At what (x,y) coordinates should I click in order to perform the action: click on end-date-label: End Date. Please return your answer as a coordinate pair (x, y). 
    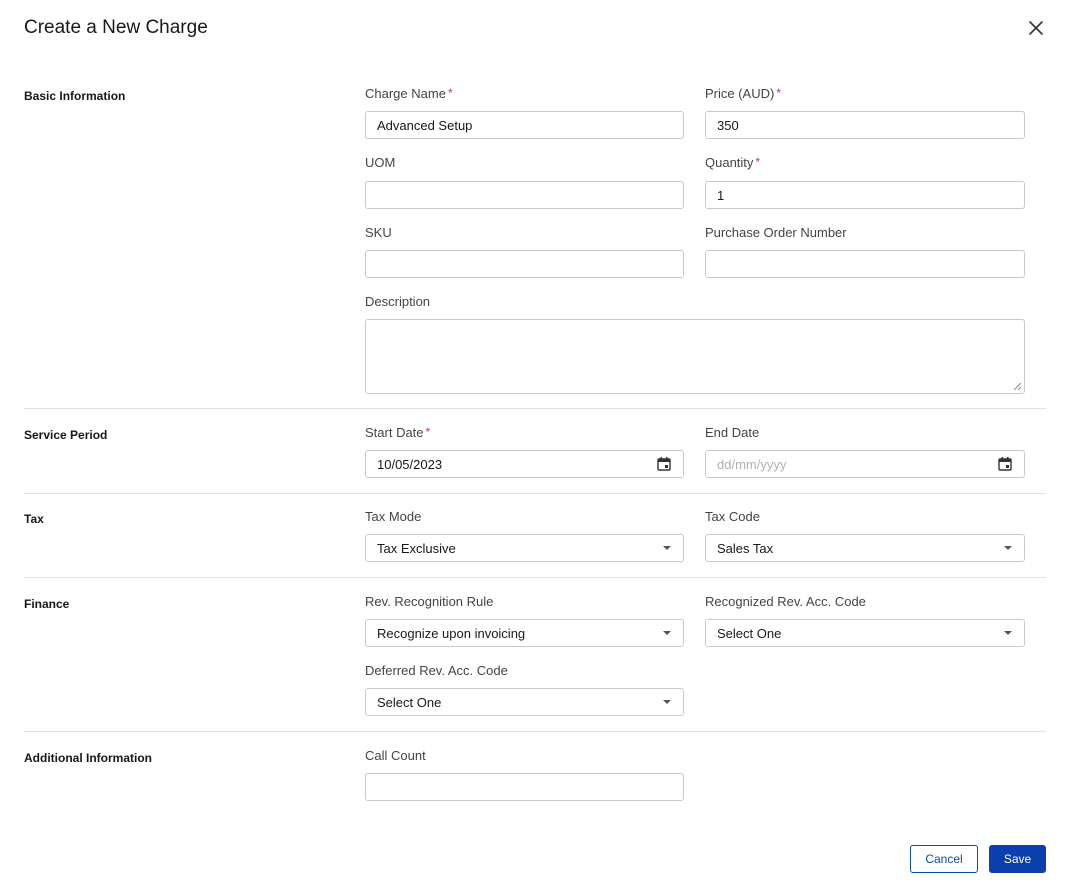
    Looking at the image, I should click on (732, 432).